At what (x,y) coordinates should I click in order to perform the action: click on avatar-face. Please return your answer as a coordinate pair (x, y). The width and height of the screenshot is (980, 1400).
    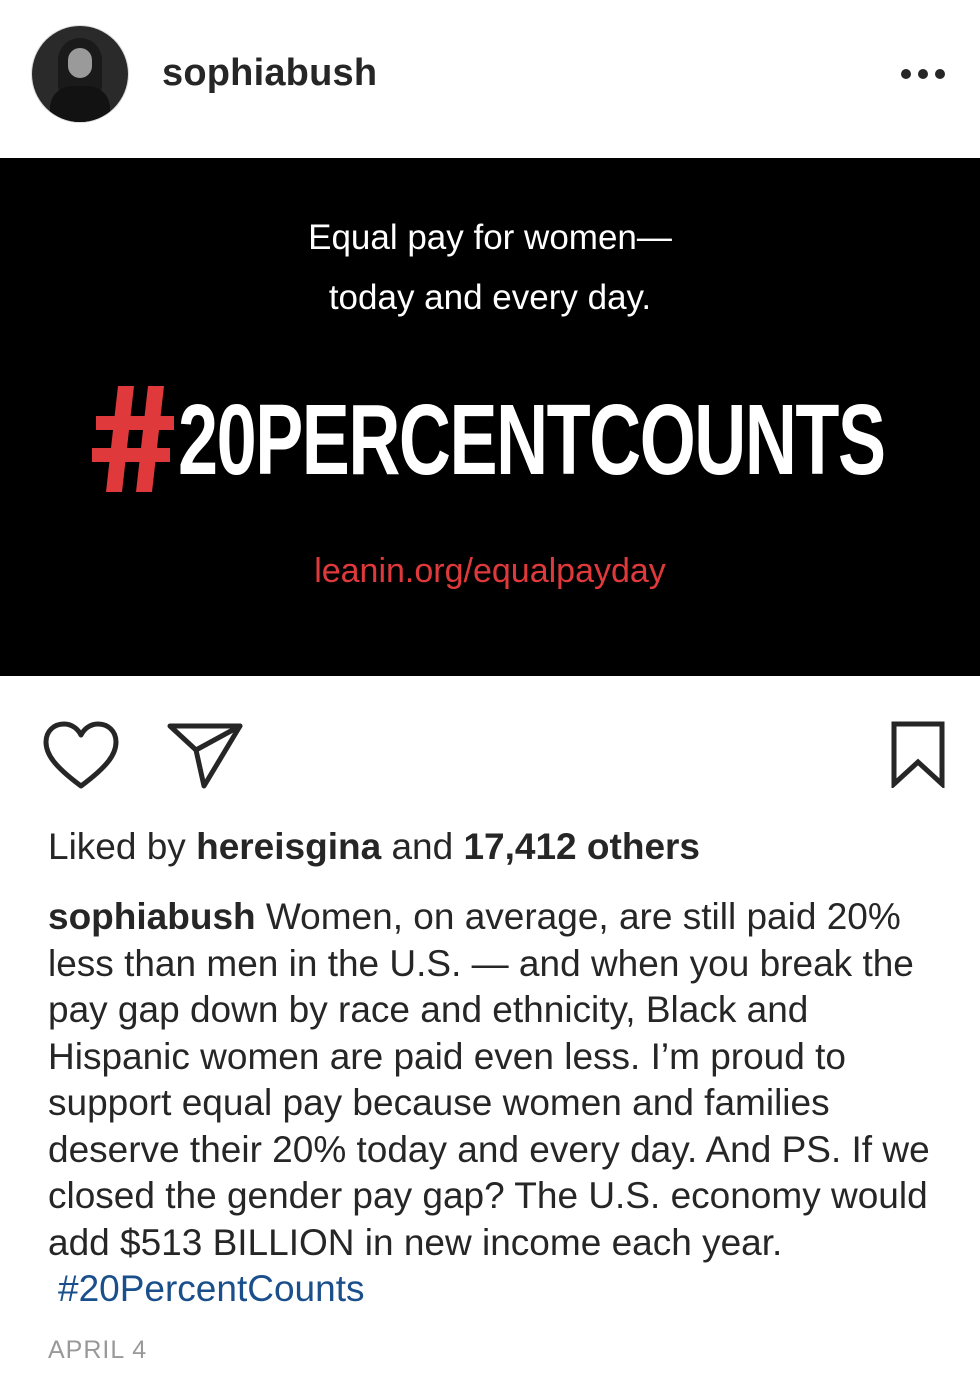
    Looking at the image, I should click on (80, 63).